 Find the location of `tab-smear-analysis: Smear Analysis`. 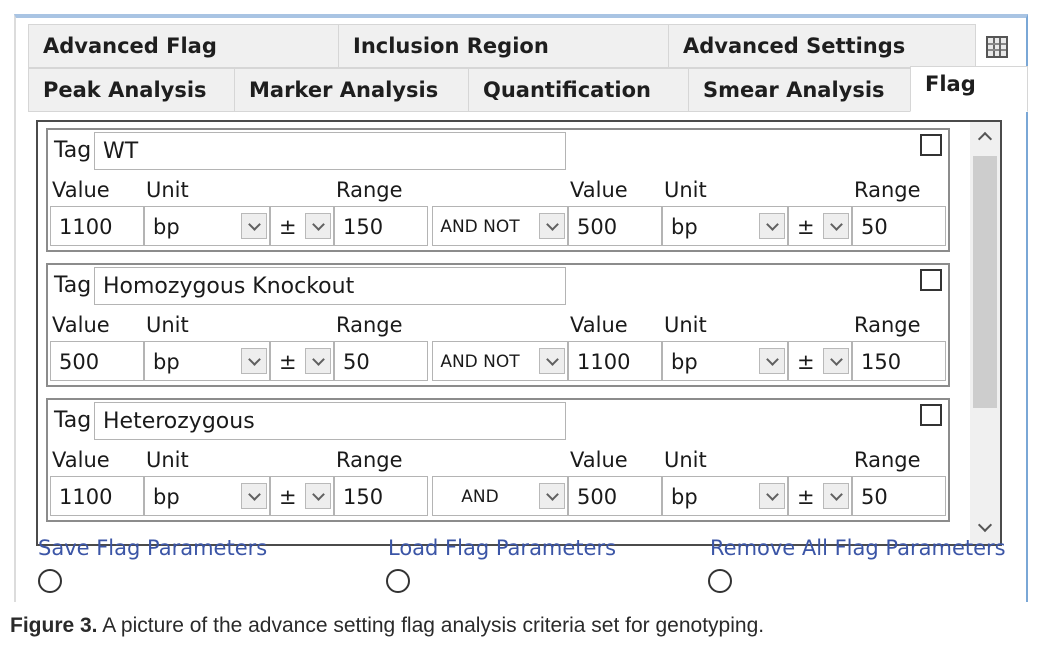

tab-smear-analysis: Smear Analysis is located at coordinates (800, 90).